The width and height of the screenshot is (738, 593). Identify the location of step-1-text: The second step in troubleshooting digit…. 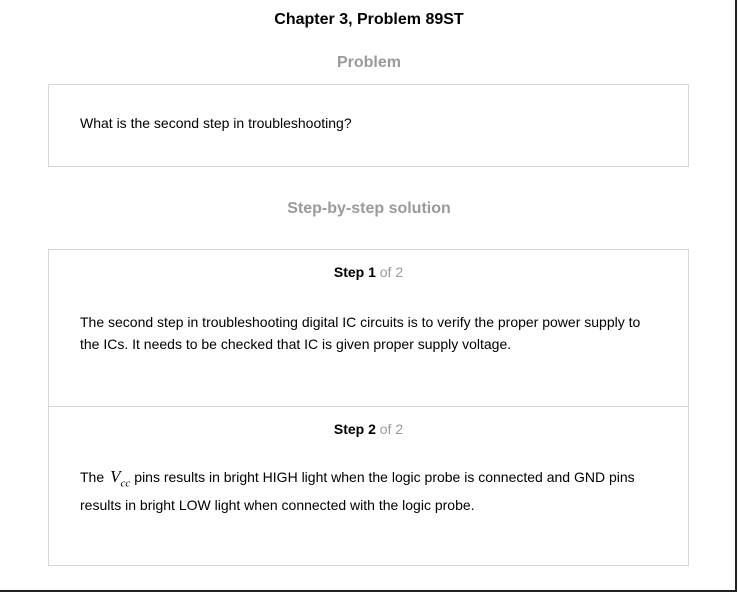
(360, 333).